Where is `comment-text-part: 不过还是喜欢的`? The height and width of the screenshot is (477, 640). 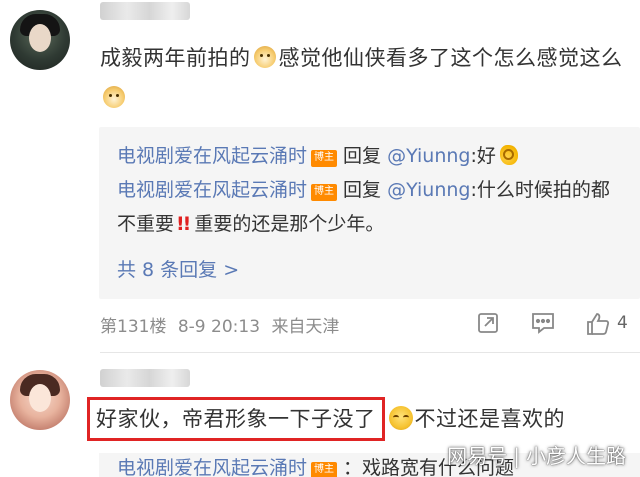
comment-text-part: 不过还是喜欢的 is located at coordinates (489, 419).